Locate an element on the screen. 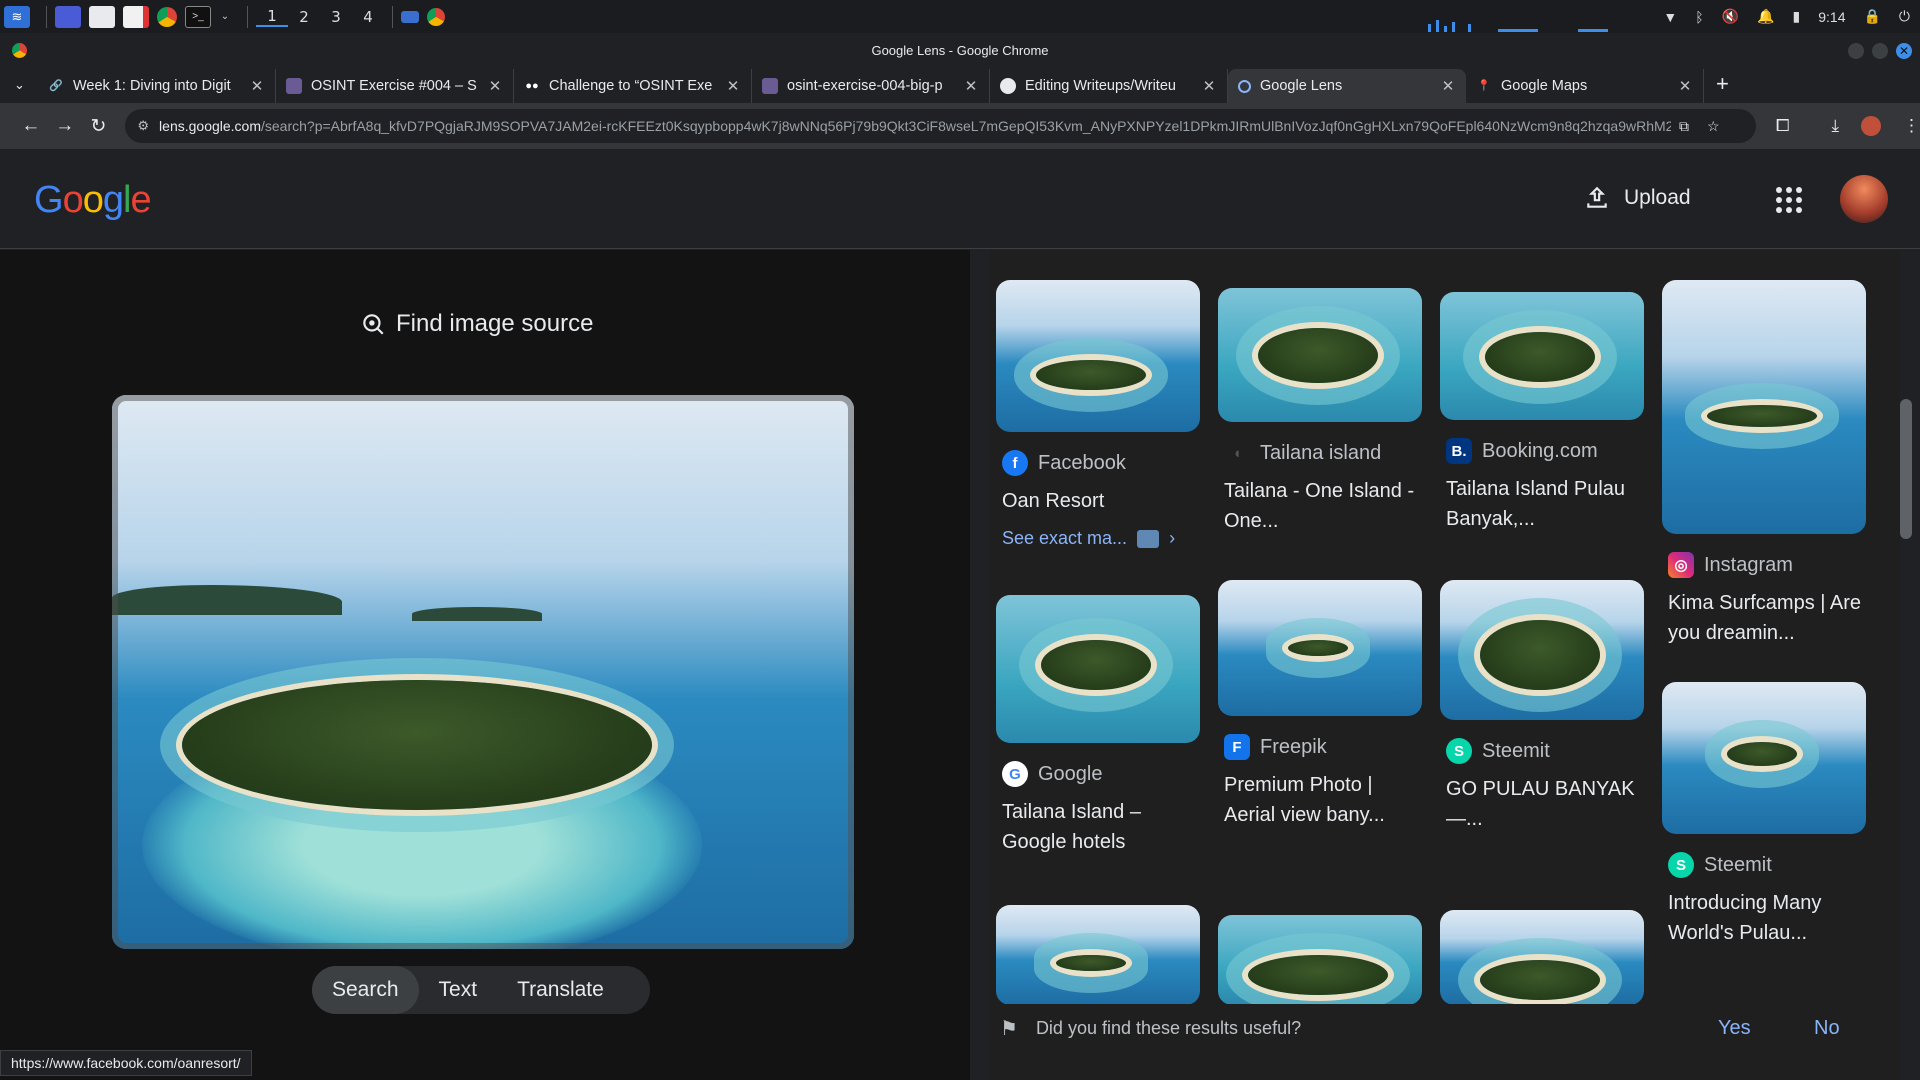  workspace-2: 2 is located at coordinates (304, 17).